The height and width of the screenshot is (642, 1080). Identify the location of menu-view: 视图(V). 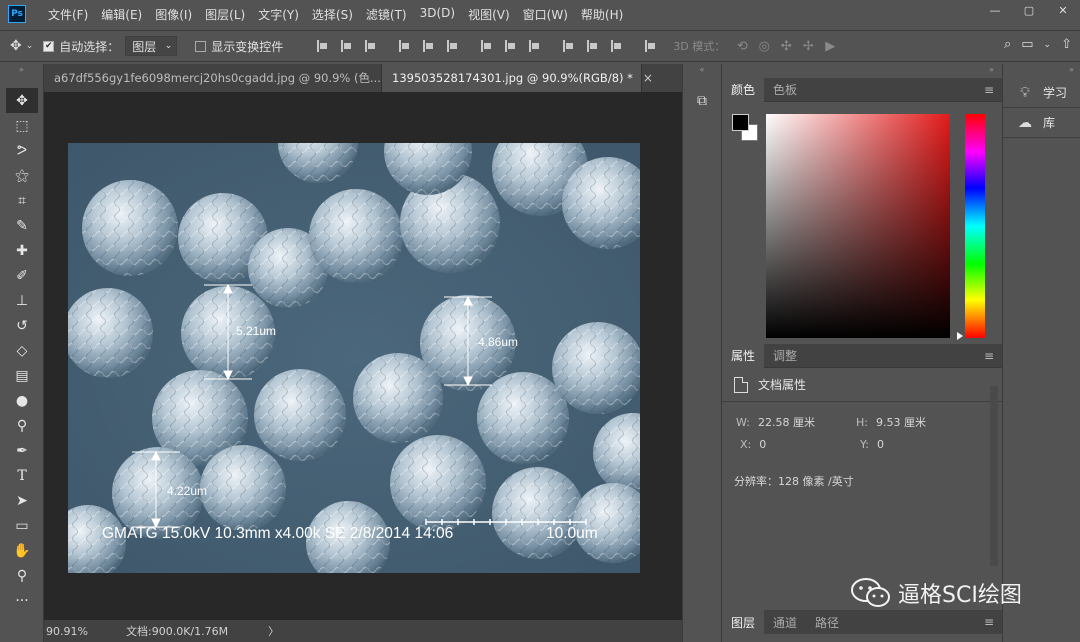
(489, 14).